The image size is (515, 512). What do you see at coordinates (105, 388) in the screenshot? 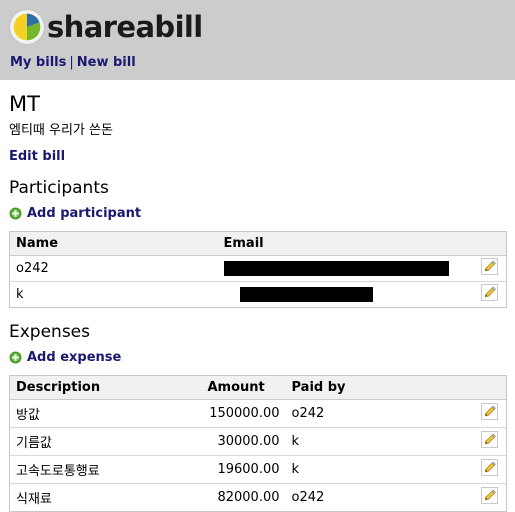
I see `column-header-description: Description` at bounding box center [105, 388].